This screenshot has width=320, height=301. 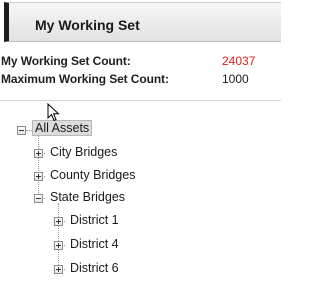 I want to click on working-set-count-value: 24037, so click(x=239, y=61).